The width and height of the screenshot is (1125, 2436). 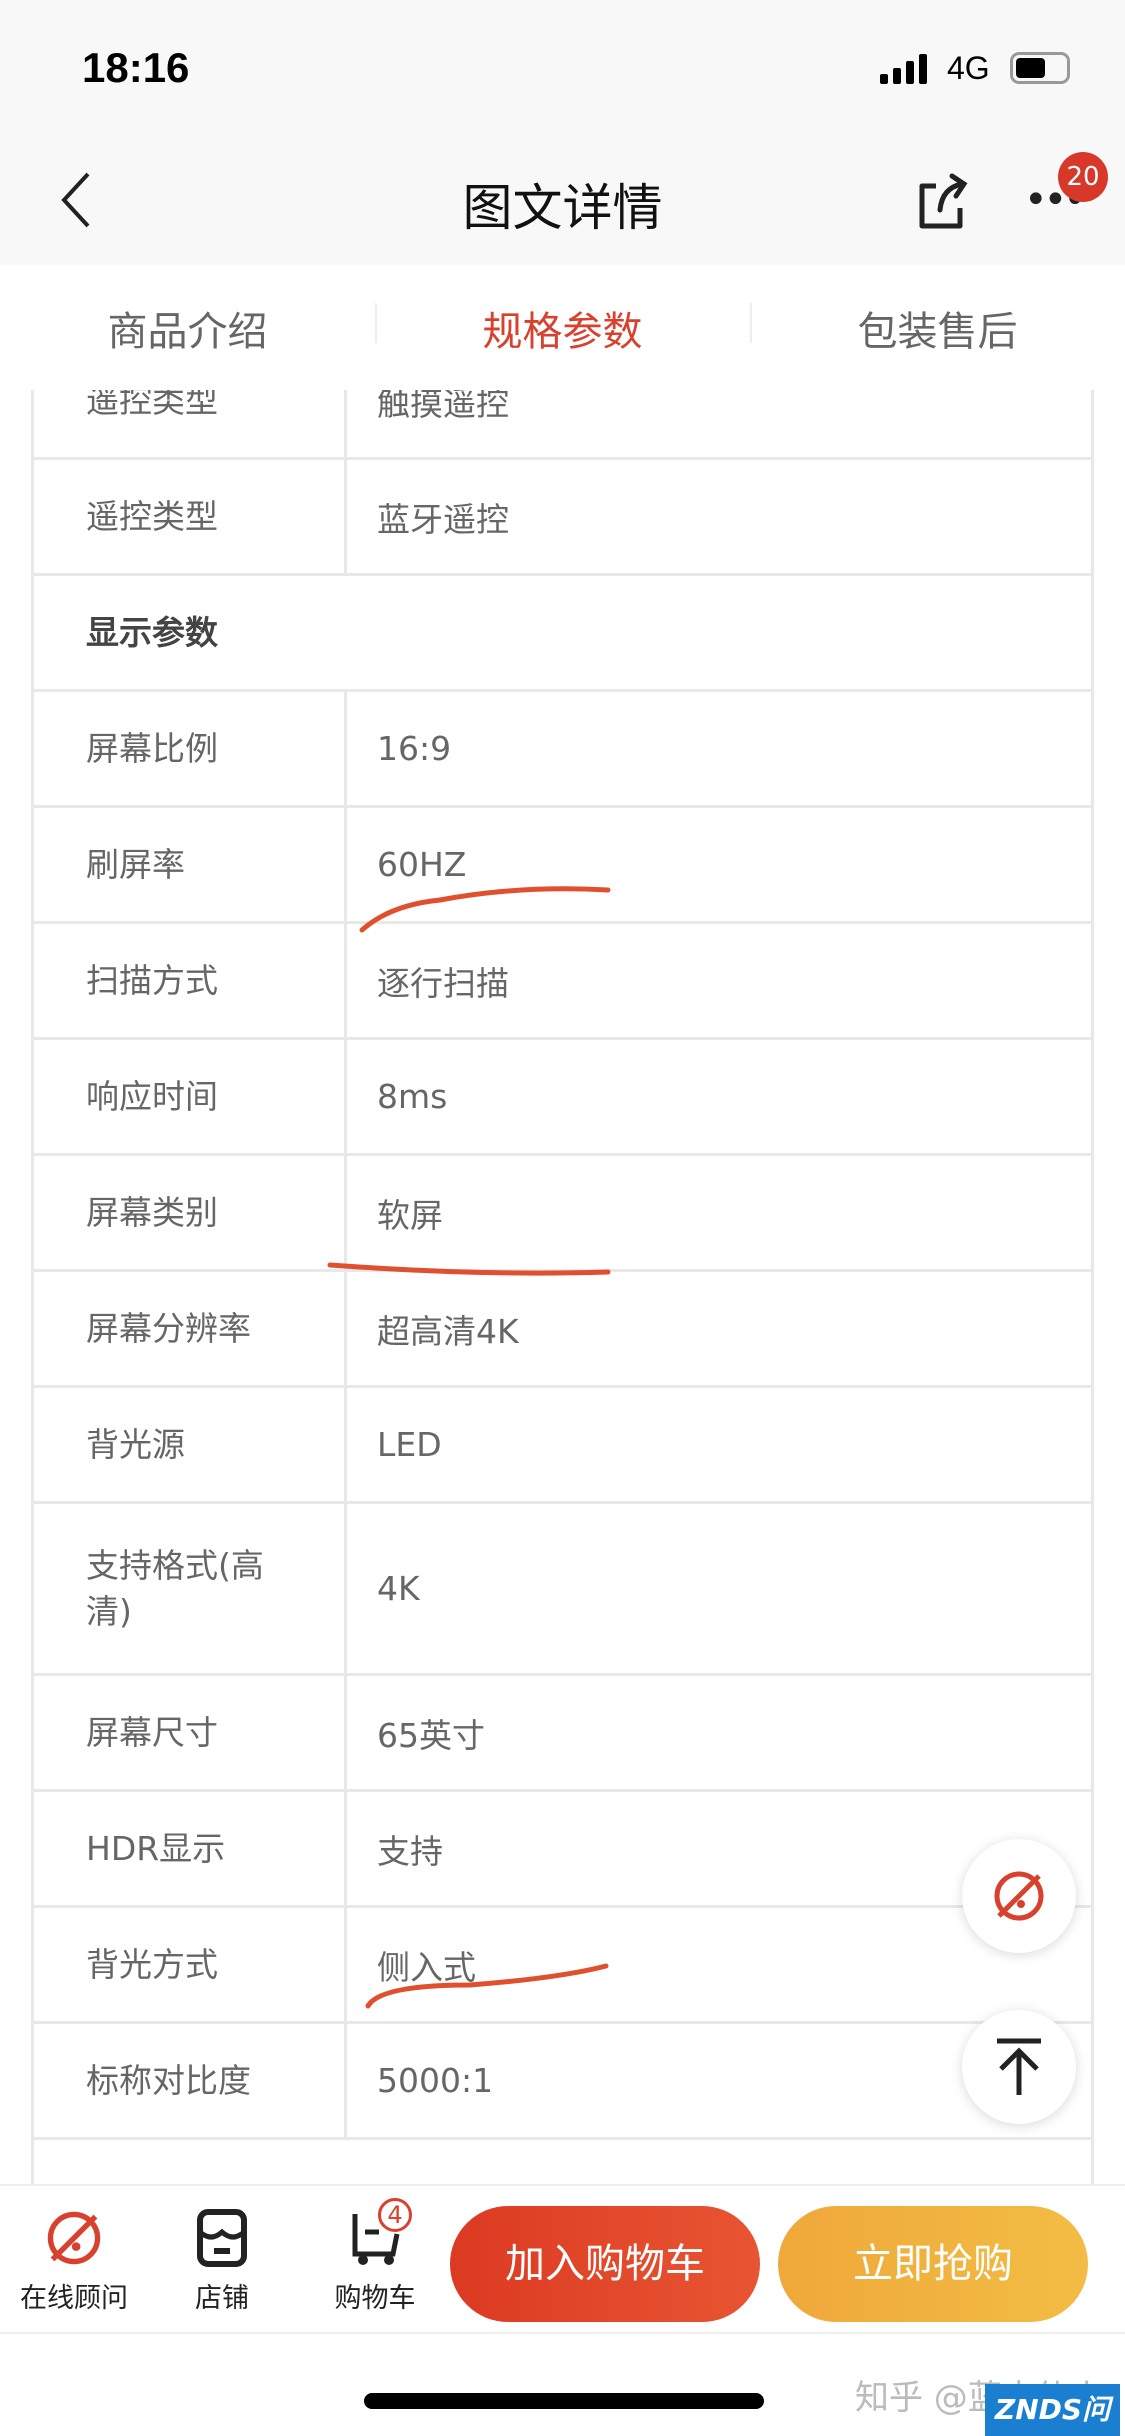 What do you see at coordinates (1040, 68) in the screenshot?
I see `battery-icon` at bounding box center [1040, 68].